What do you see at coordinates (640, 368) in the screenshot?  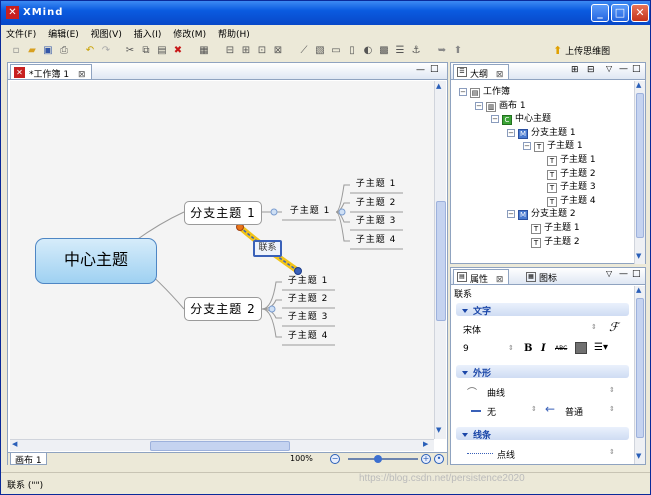 I see `properties-scroll-thumb` at bounding box center [640, 368].